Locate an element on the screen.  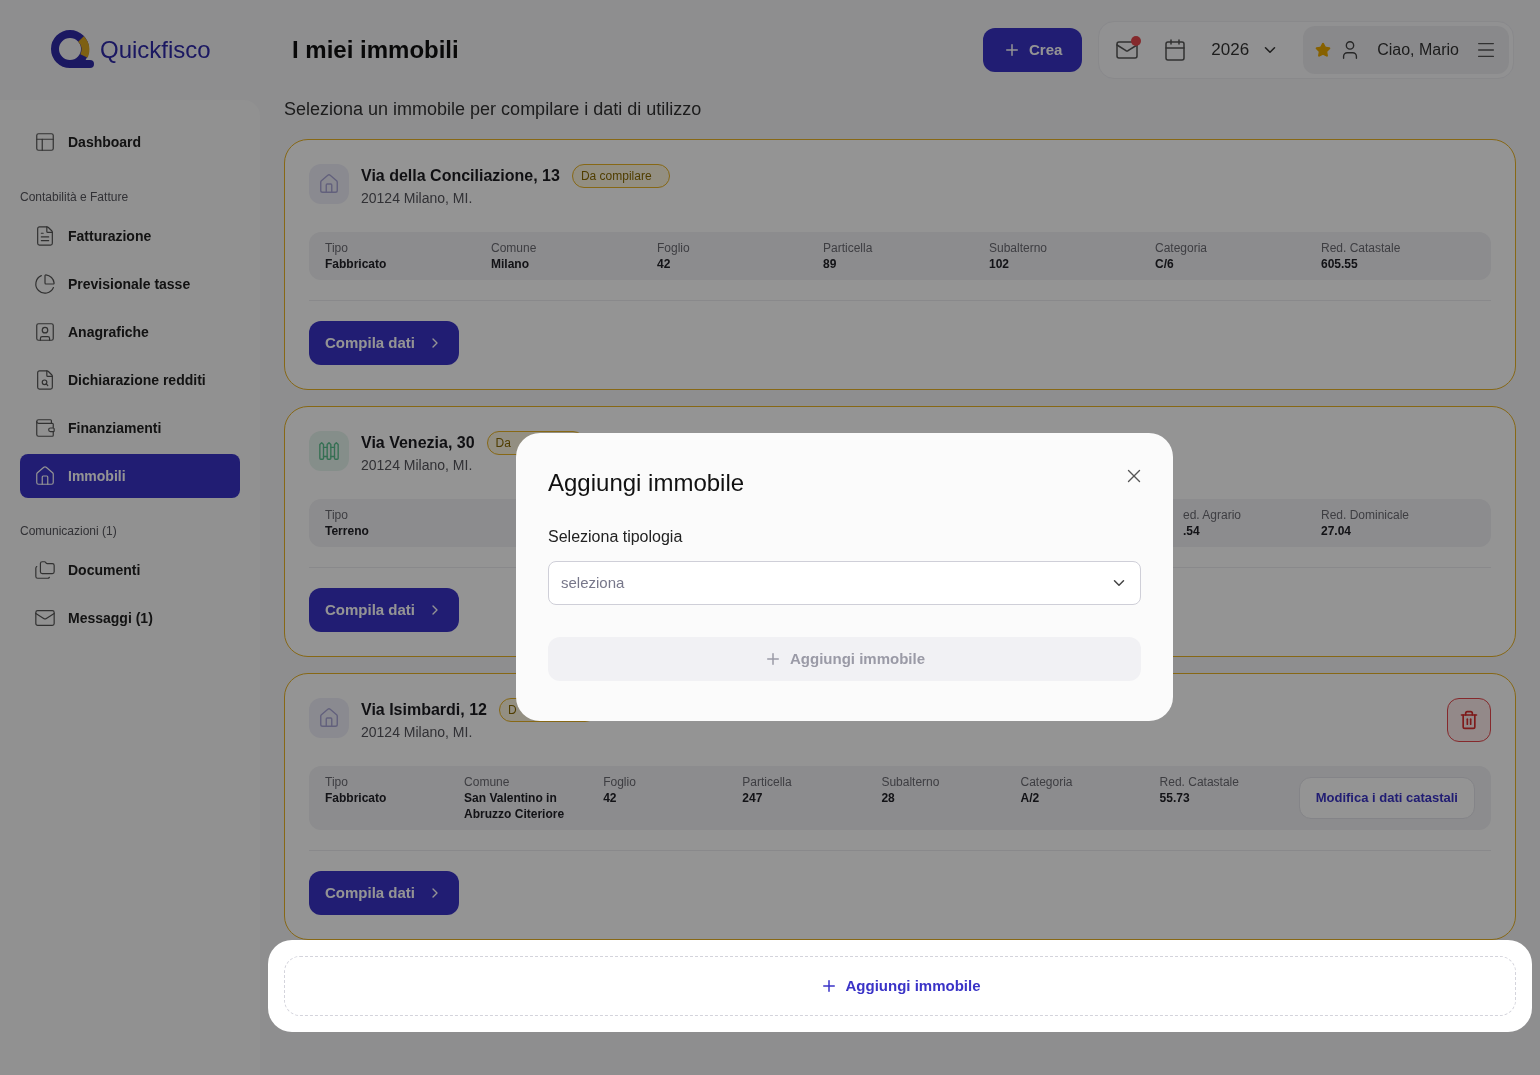
field-value: A/2 is located at coordinates (1030, 798).